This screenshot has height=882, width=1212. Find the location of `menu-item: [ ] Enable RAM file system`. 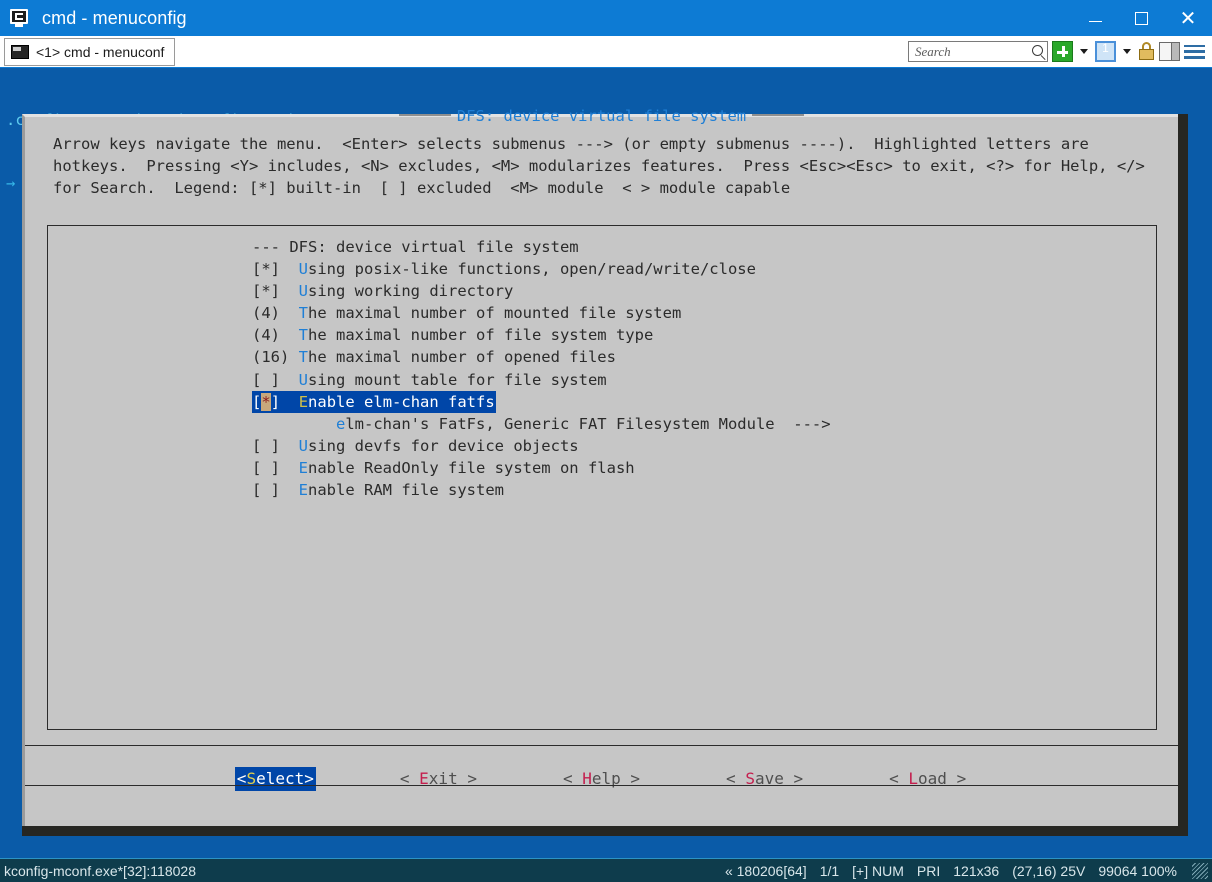

menu-item: [ ] Enable RAM file system is located at coordinates (378, 490).